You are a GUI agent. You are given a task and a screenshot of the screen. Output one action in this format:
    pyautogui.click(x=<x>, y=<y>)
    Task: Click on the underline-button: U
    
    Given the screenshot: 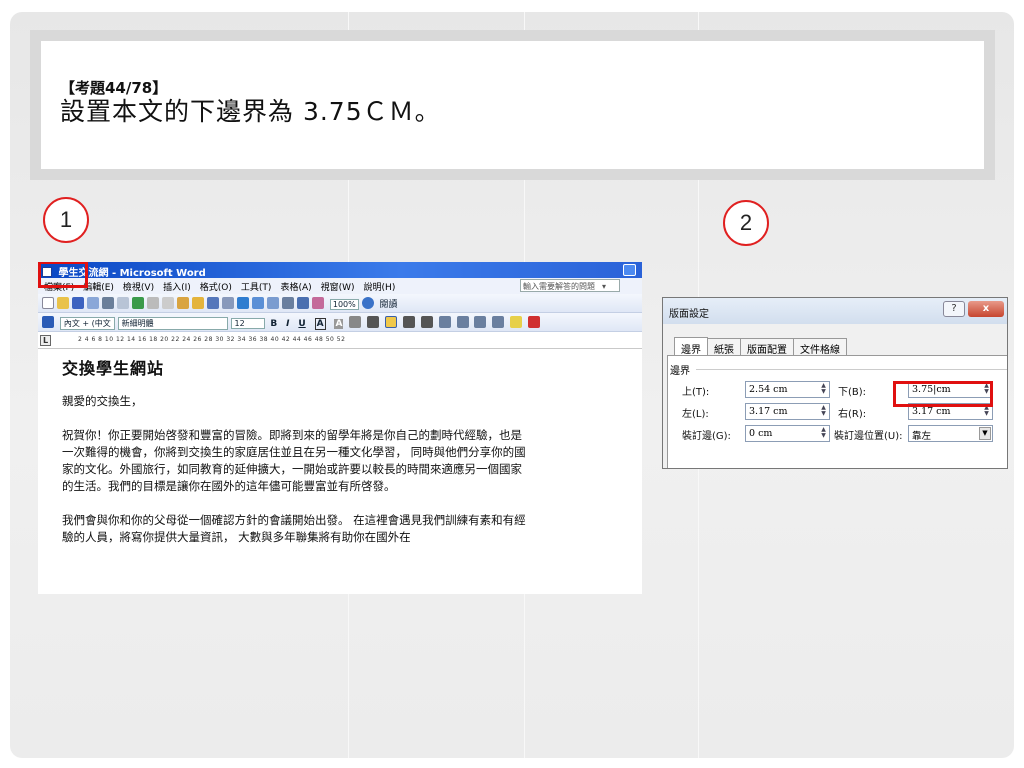 What is the action you would take?
    pyautogui.click(x=301, y=324)
    